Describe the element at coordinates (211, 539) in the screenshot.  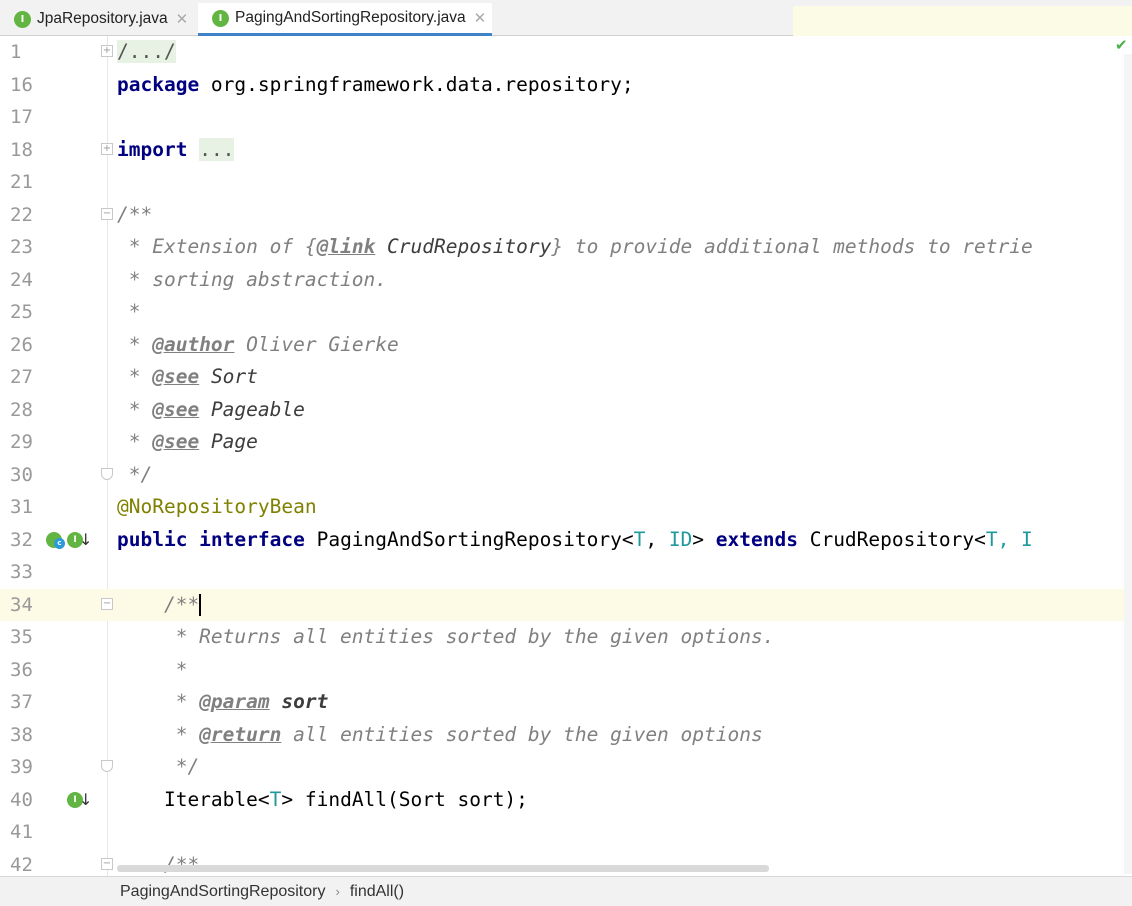
I see `keyword: public interface` at that location.